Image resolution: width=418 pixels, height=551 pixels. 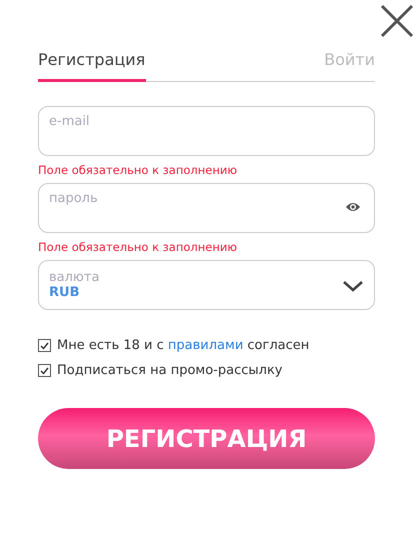 I want to click on register-button: РЕГИСТРАЦИЯ, so click(x=206, y=438).